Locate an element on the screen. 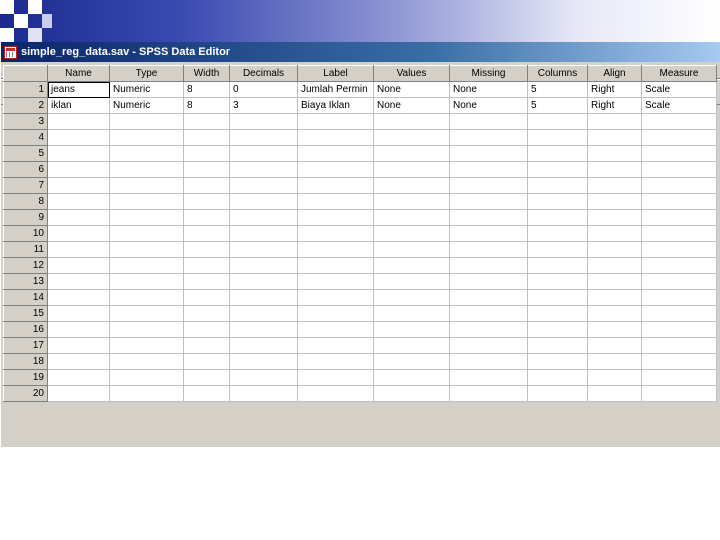  cell-align: Right is located at coordinates (614, 105).